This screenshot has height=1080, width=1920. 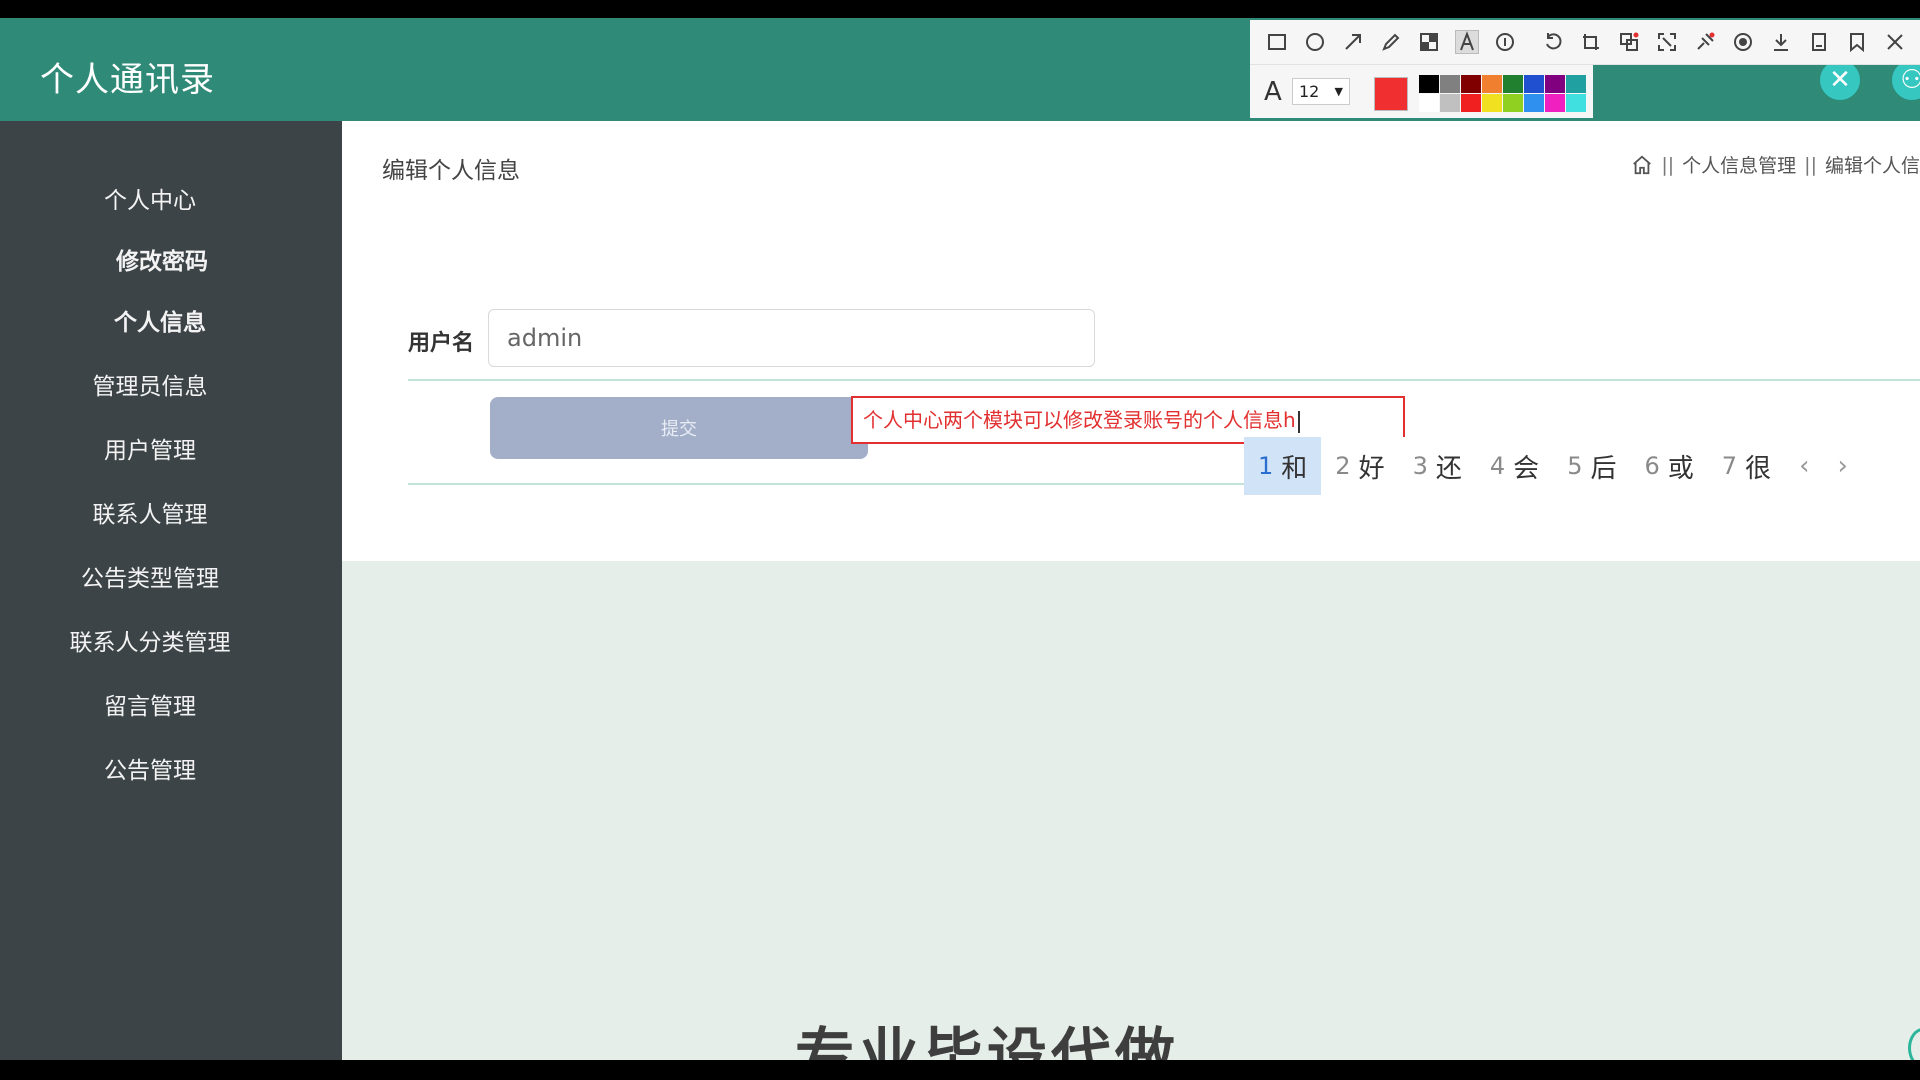 What do you see at coordinates (150, 768) in the screenshot?
I see `sidebar-item-notice-management: 公告管理` at bounding box center [150, 768].